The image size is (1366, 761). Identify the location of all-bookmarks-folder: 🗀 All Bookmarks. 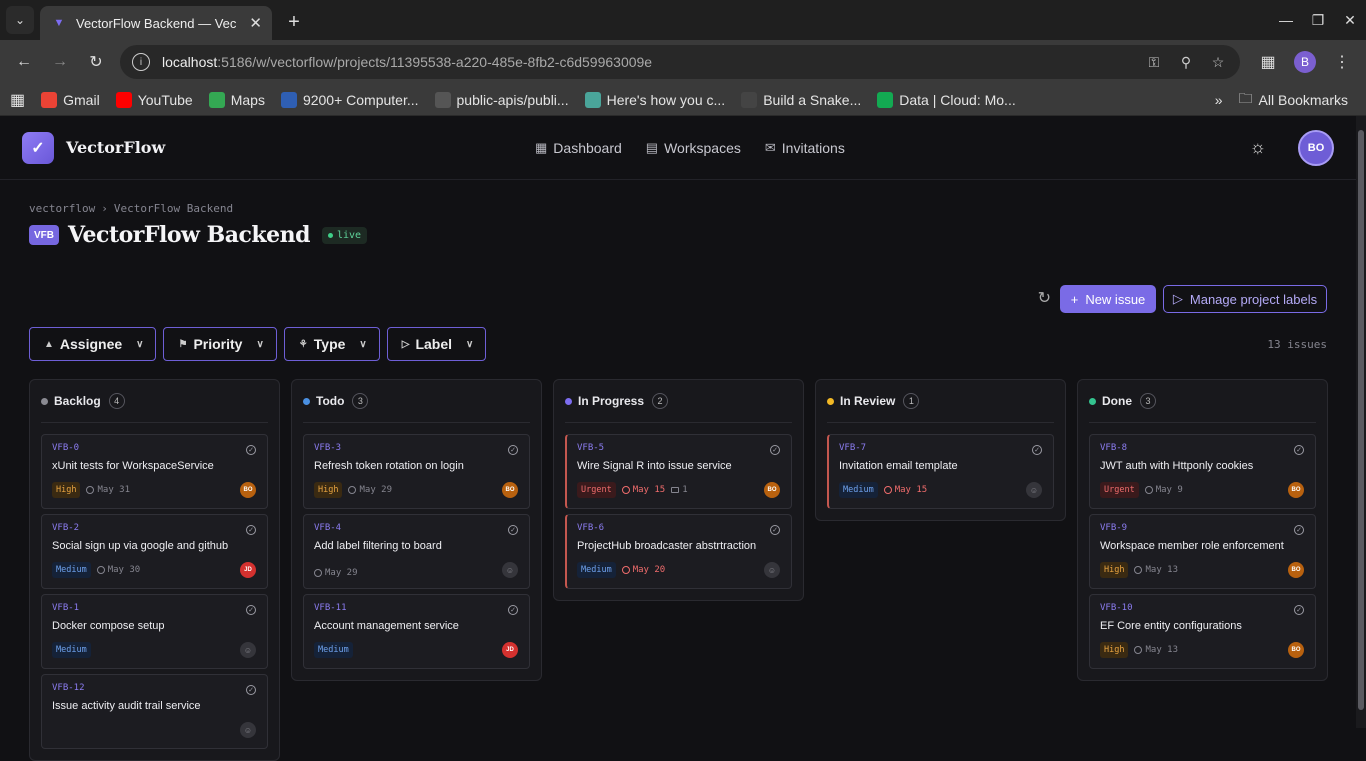
(1293, 100).